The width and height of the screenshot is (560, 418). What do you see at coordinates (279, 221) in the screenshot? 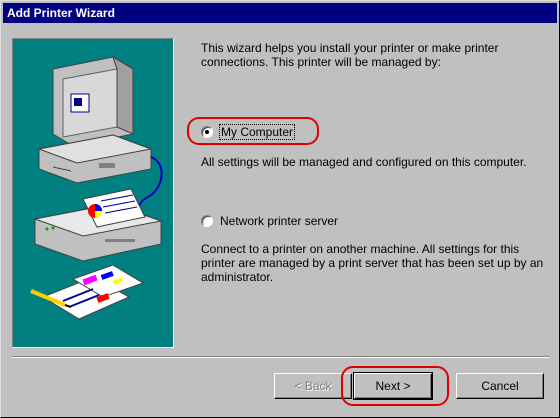
I see `network-printer-server-label: Network printer server` at bounding box center [279, 221].